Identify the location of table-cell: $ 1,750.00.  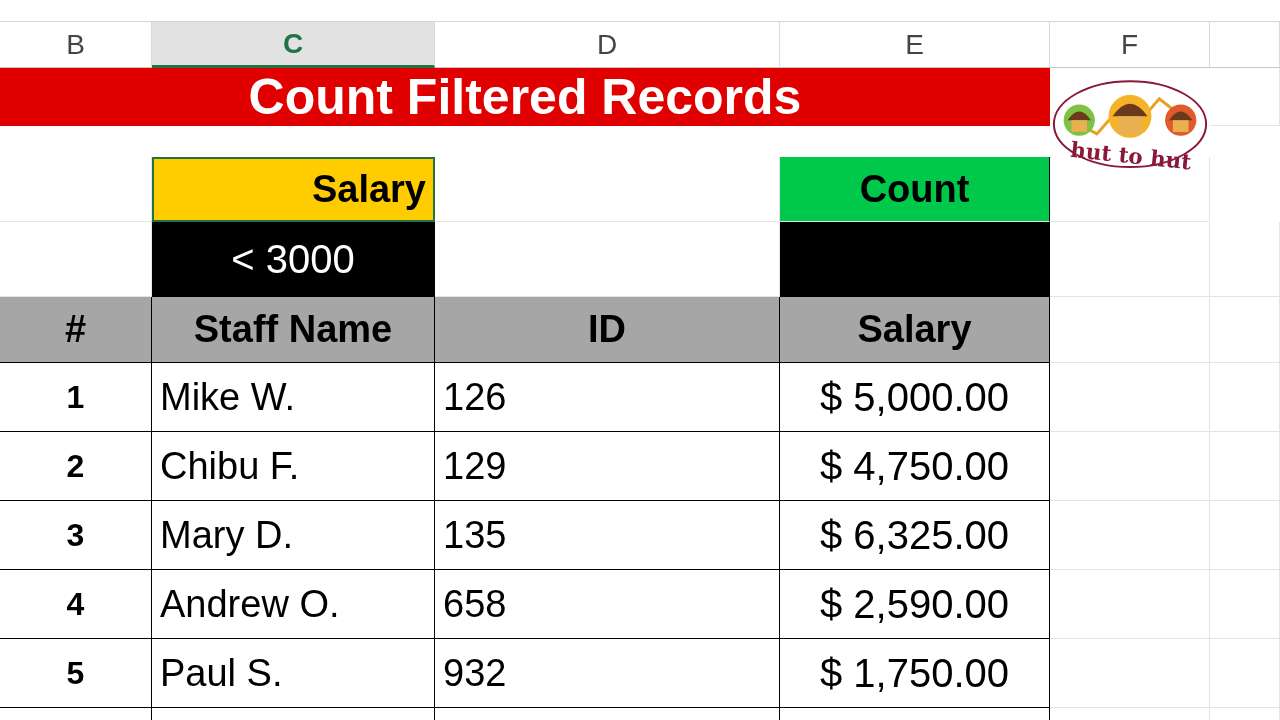
(915, 673).